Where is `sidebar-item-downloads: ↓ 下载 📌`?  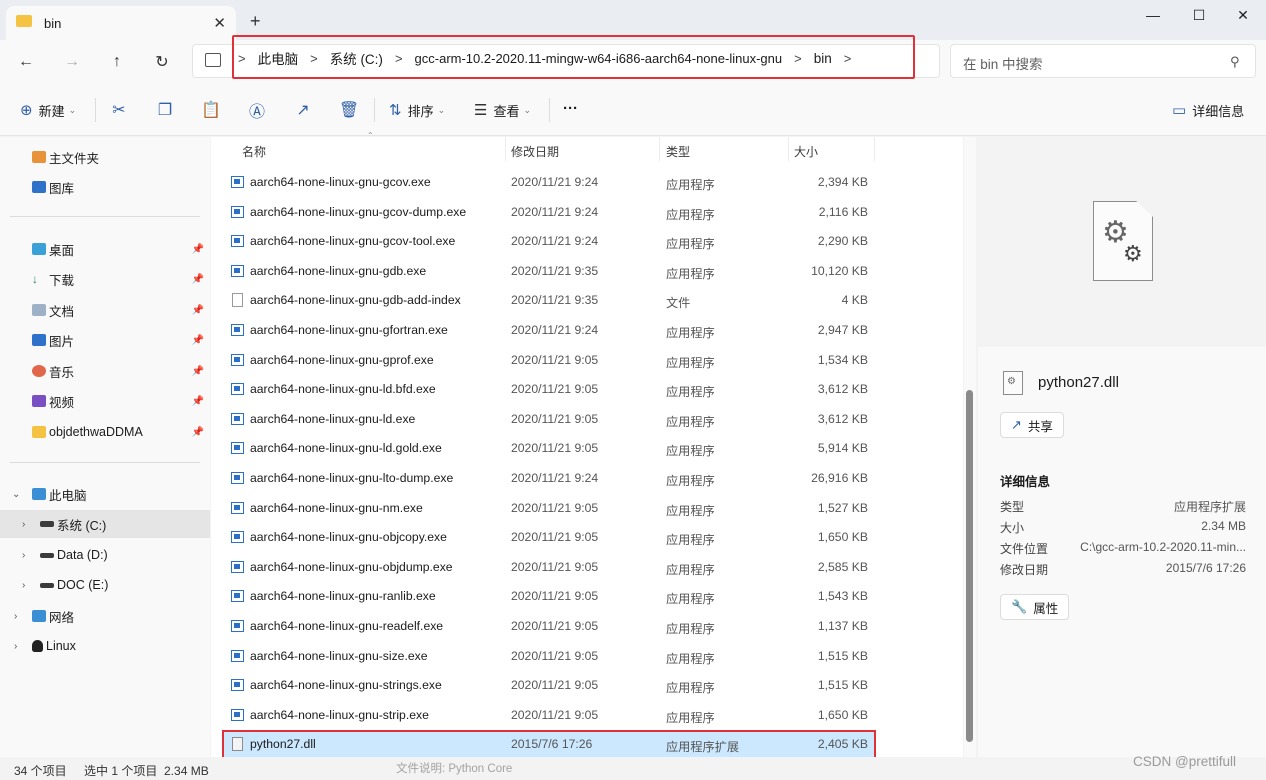
sidebar-item-downloads: ↓ 下载 📌 is located at coordinates (105, 279).